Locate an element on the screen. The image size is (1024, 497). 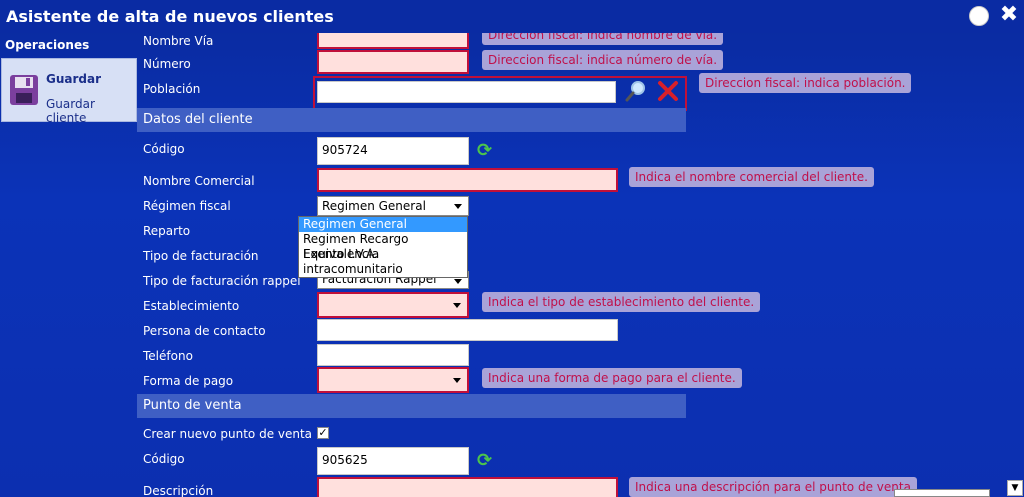
contact-label: Persona de contacto is located at coordinates (204, 331).